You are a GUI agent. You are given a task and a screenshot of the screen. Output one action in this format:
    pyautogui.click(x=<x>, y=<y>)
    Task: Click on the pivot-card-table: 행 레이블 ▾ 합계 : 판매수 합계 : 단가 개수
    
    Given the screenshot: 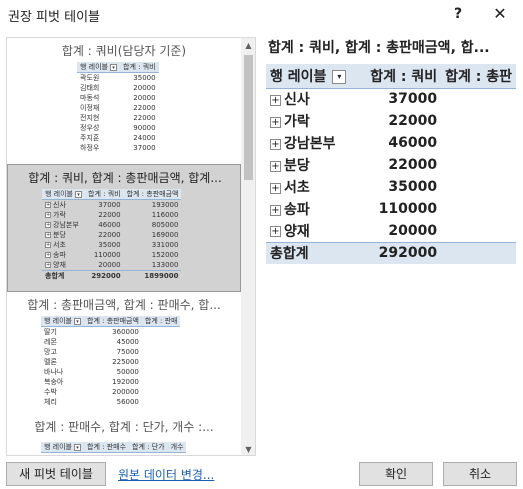 What is the action you would take?
    pyautogui.click(x=114, y=447)
    